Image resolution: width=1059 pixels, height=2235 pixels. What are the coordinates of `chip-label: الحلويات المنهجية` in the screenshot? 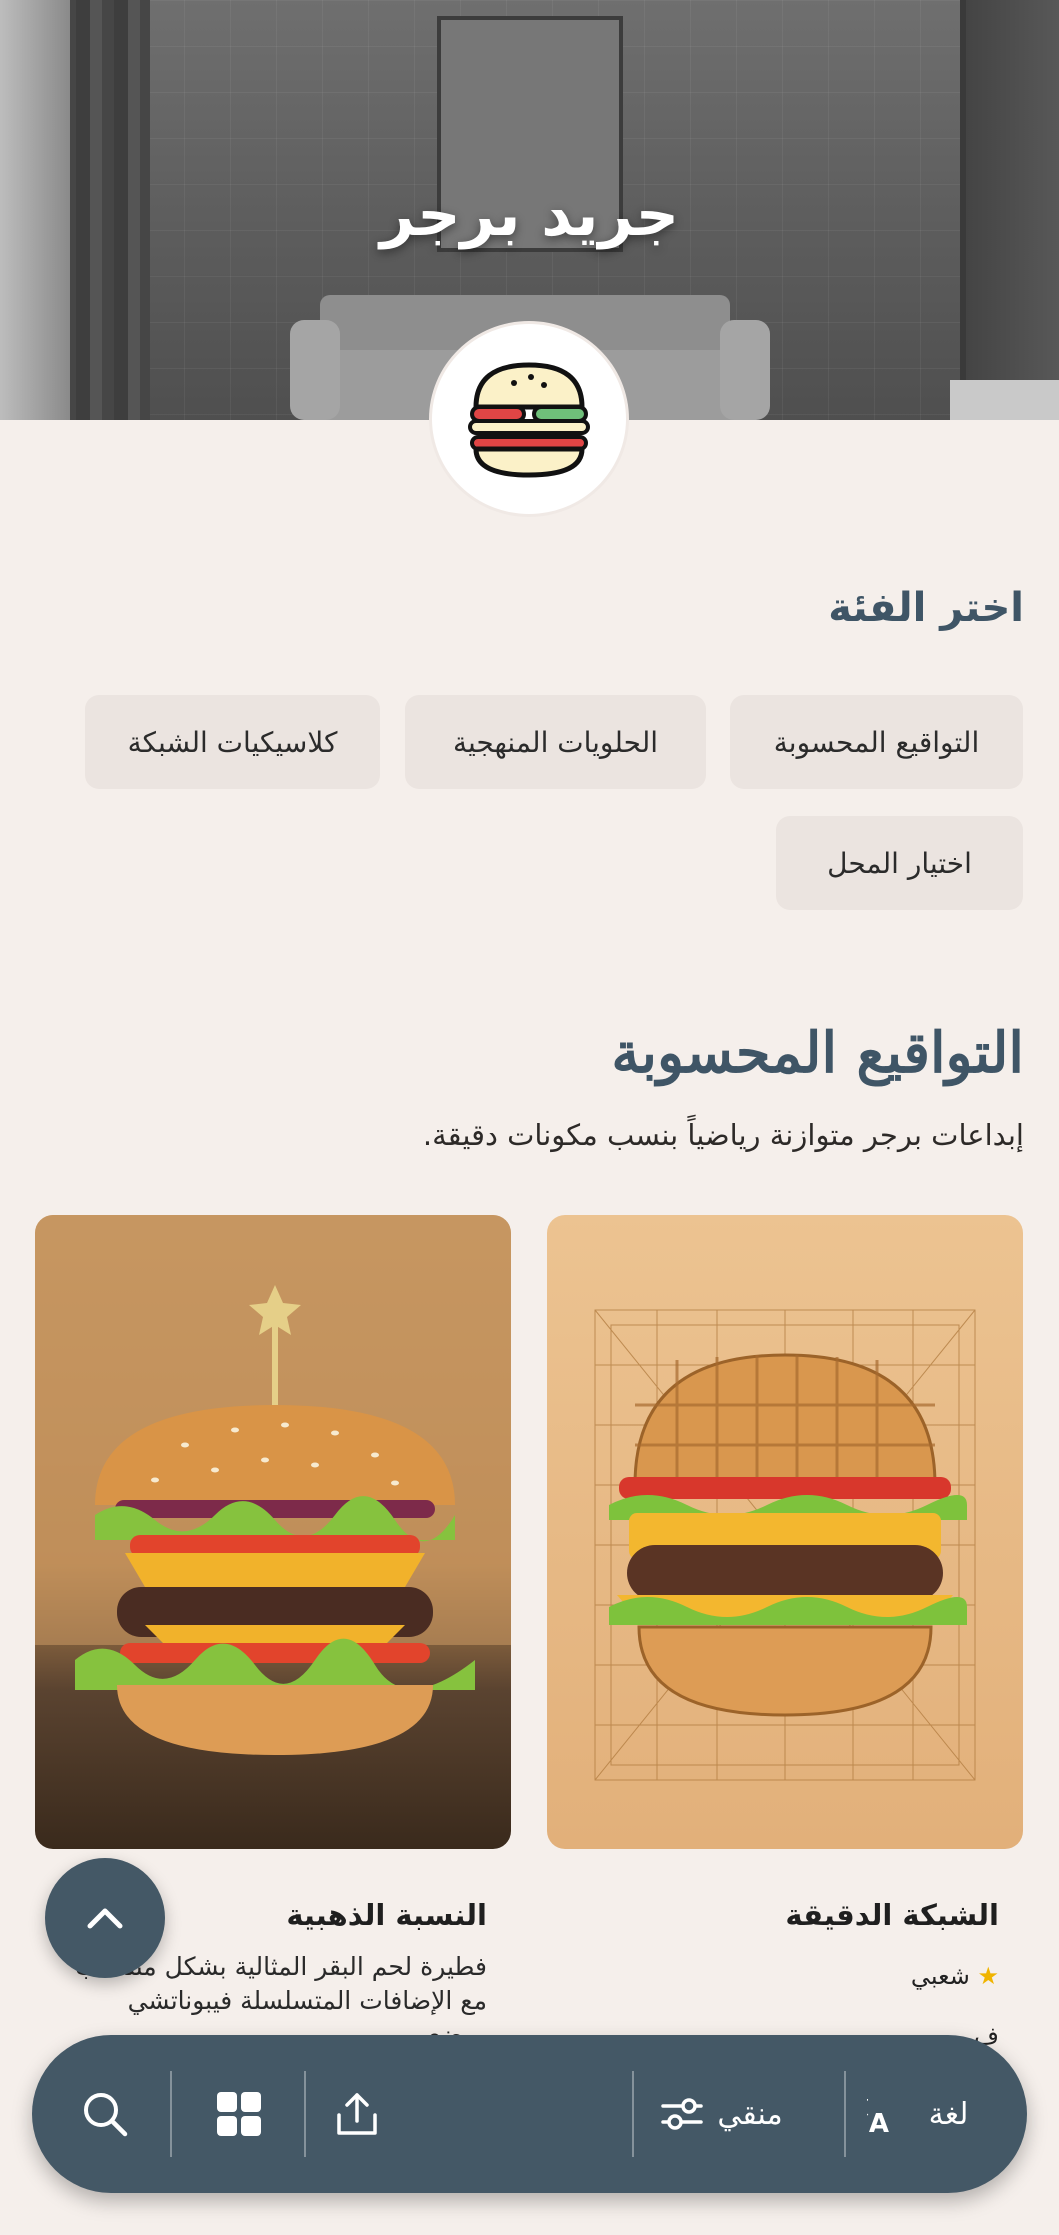 It's located at (555, 742).